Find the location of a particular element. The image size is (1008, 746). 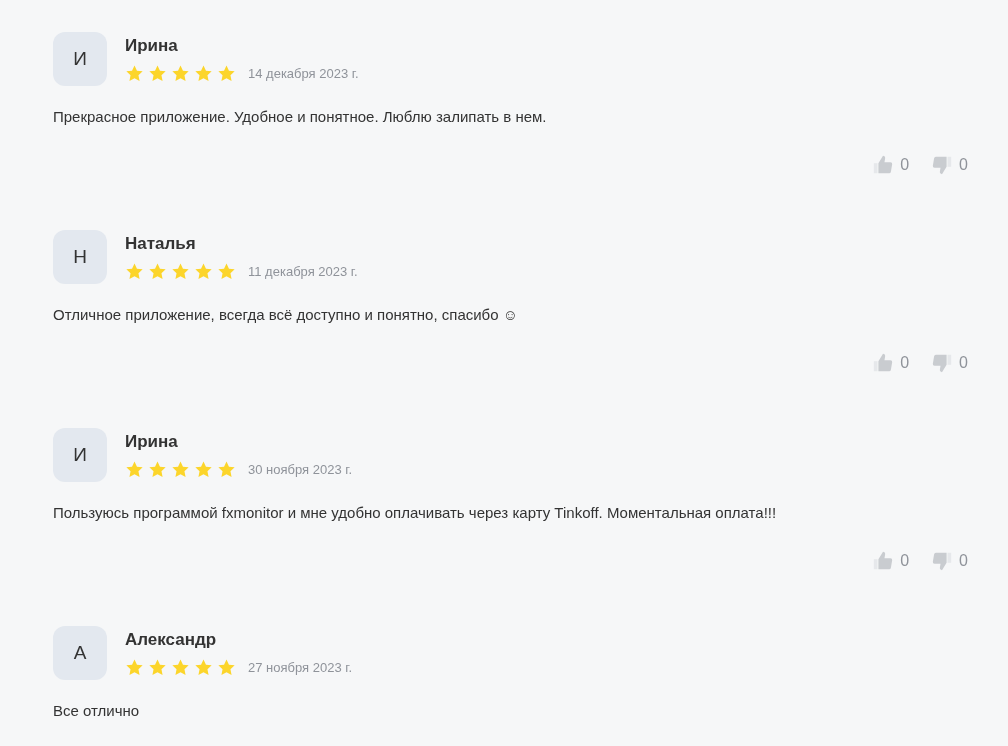

reviewer-name: Александр is located at coordinates (171, 640).